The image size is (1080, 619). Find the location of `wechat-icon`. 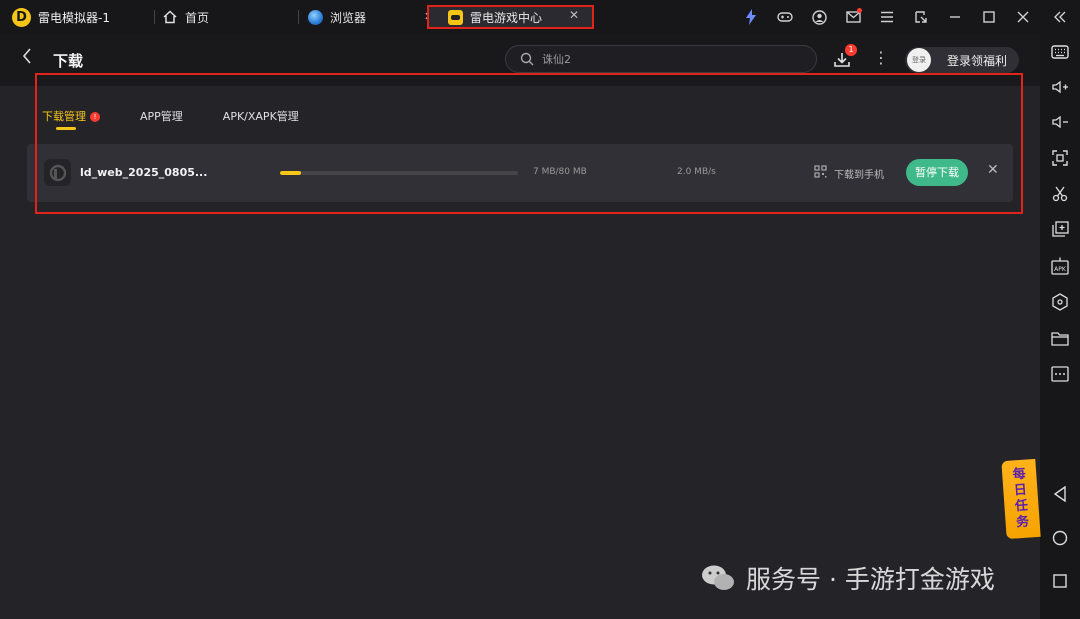

wechat-icon is located at coordinates (718, 577).